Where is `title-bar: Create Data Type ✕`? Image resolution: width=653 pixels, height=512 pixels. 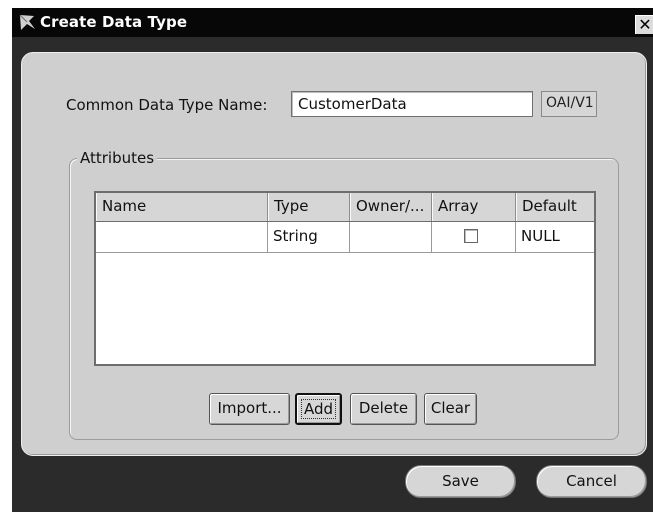
title-bar: Create Data Type ✕ is located at coordinates (332, 22).